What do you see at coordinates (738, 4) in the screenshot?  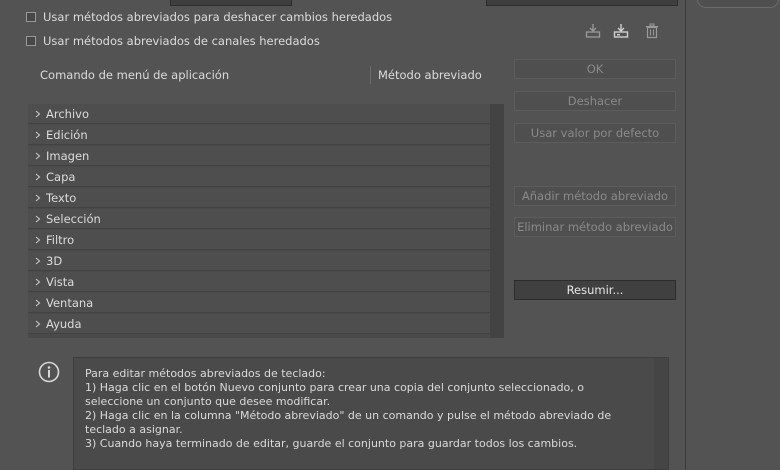 I see `top-right-button` at bounding box center [738, 4].